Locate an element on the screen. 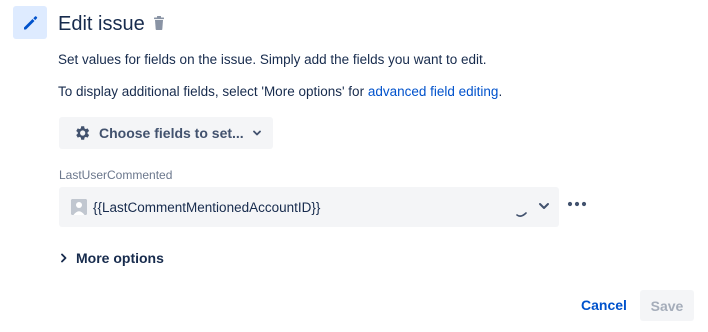  advanced-field-editing-link: advanced field editing is located at coordinates (433, 91).